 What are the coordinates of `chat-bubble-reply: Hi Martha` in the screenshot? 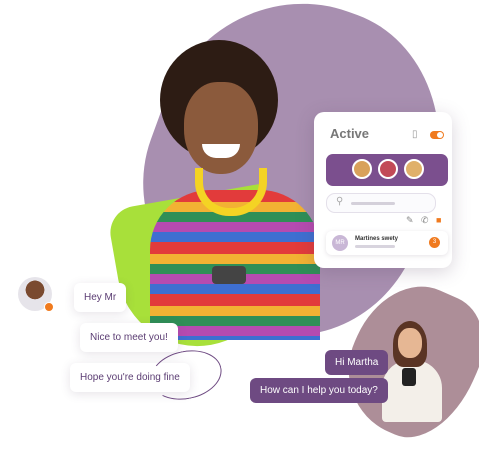 It's located at (357, 362).